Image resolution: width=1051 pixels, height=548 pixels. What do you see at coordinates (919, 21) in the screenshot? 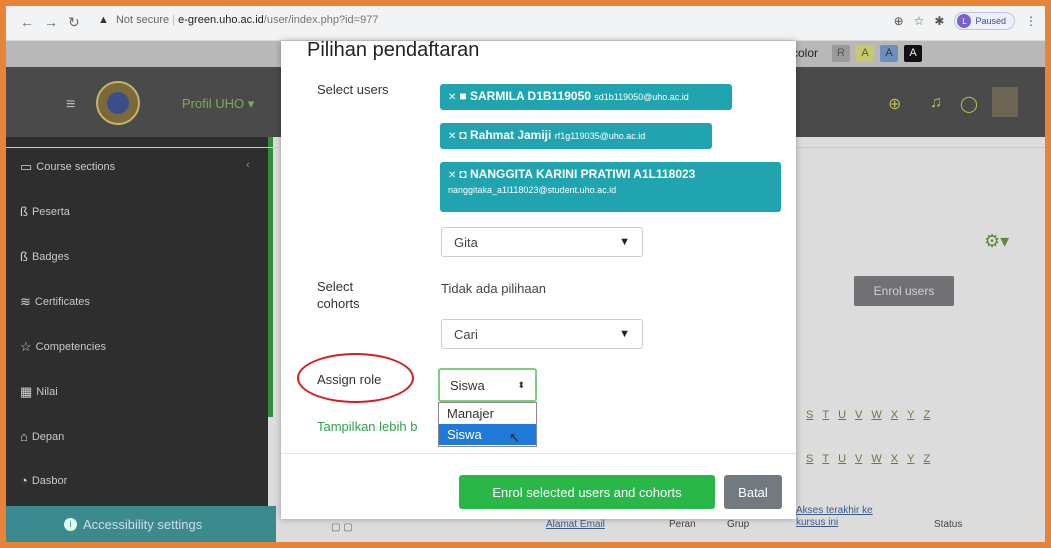
I see `bookmark-star-icon: ☆` at bounding box center [919, 21].